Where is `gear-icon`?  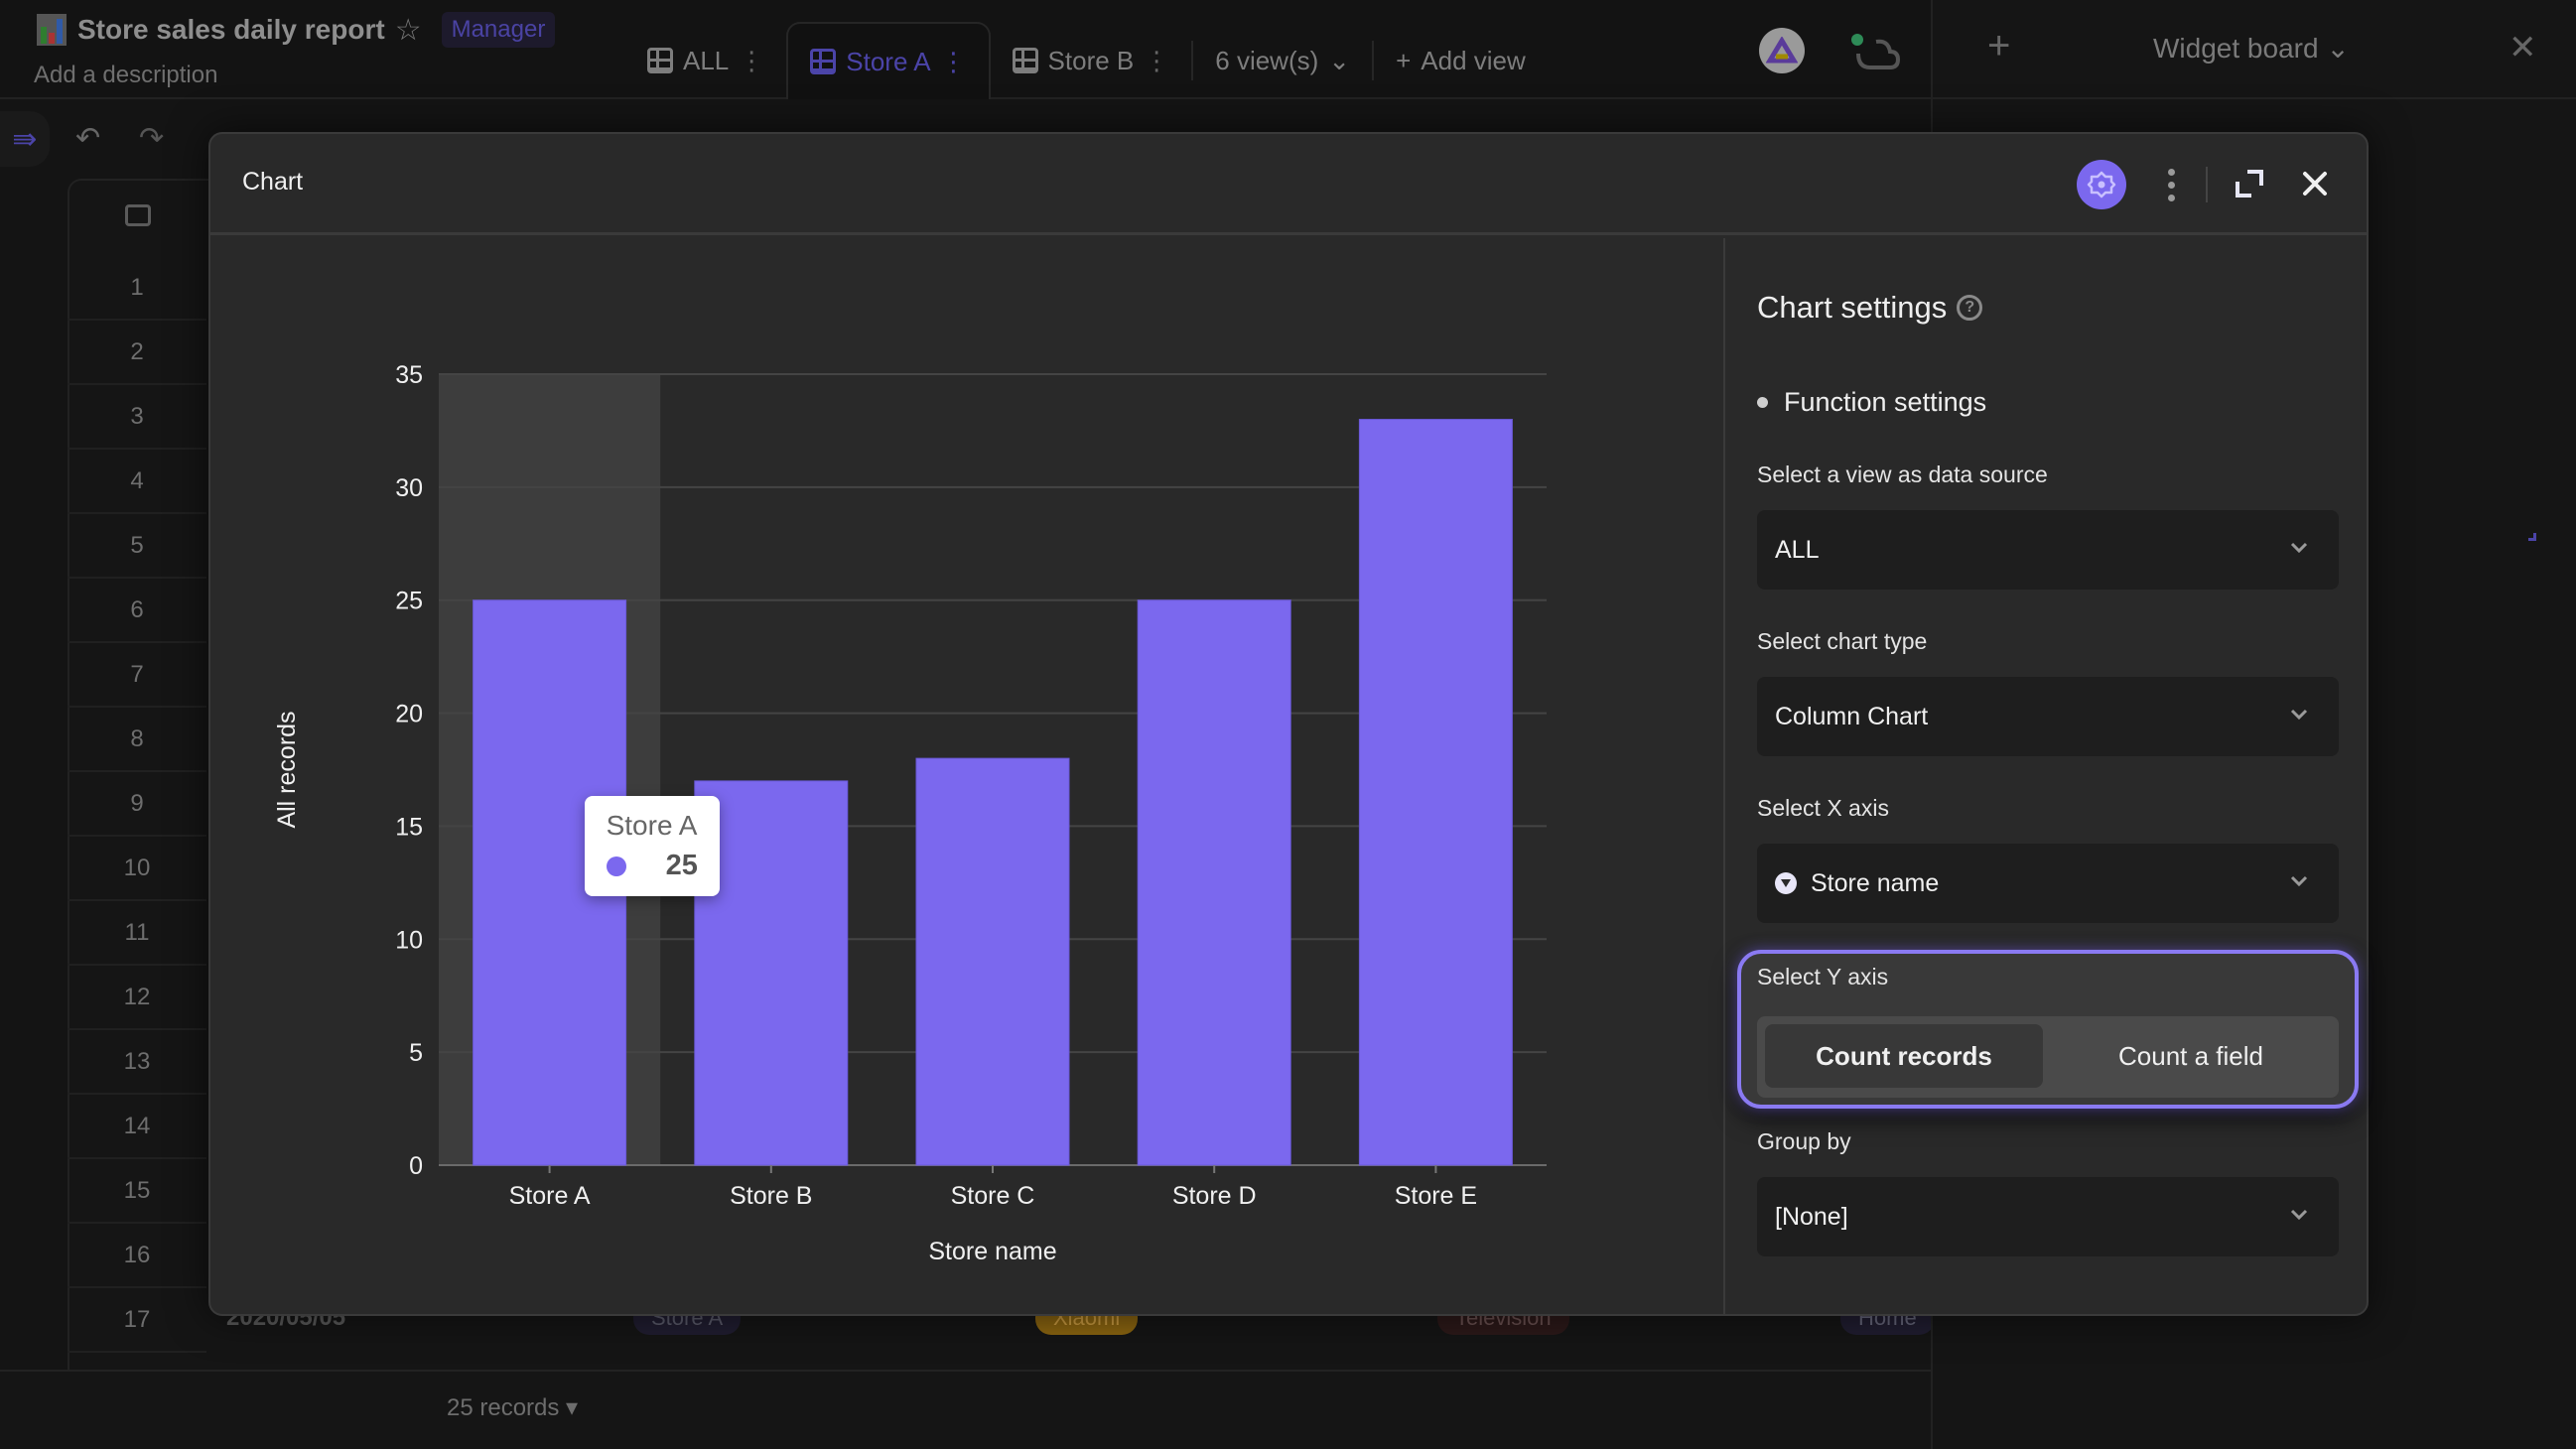
gear-icon is located at coordinates (2101, 184).